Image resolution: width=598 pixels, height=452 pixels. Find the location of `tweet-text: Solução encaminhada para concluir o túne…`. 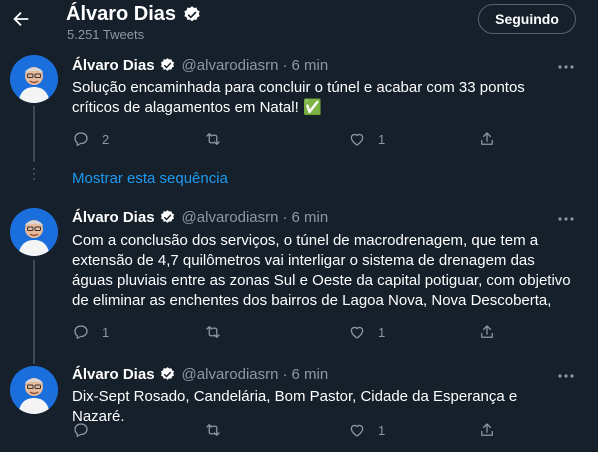

tweet-text: Solução encaminhada para concluir o túne… is located at coordinates (298, 97).